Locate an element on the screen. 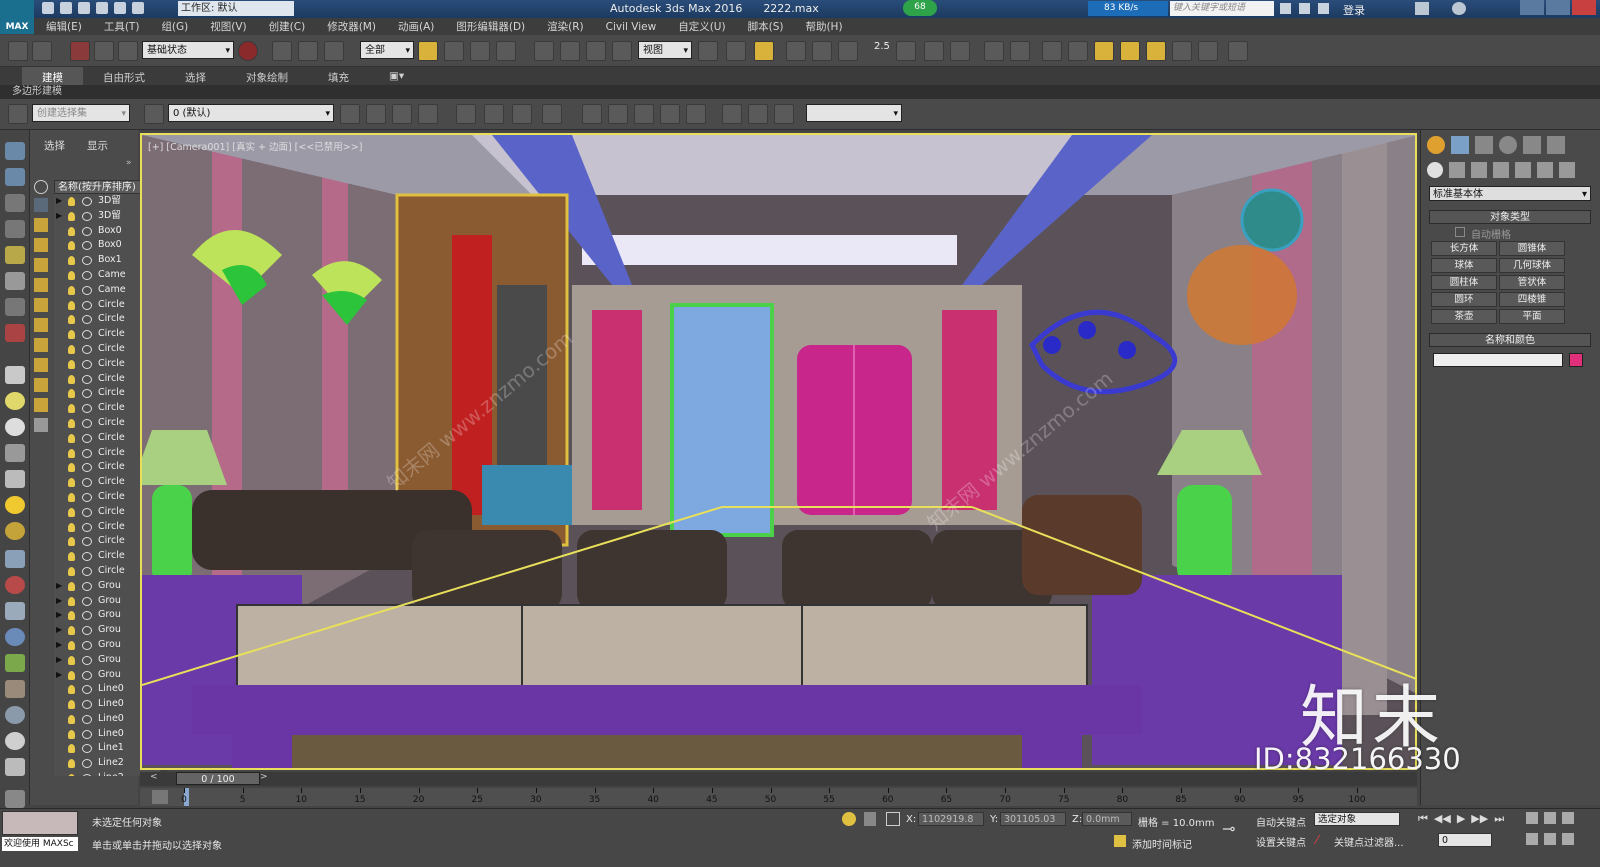  app-logo-icon: MAX is located at coordinates (17, 17).